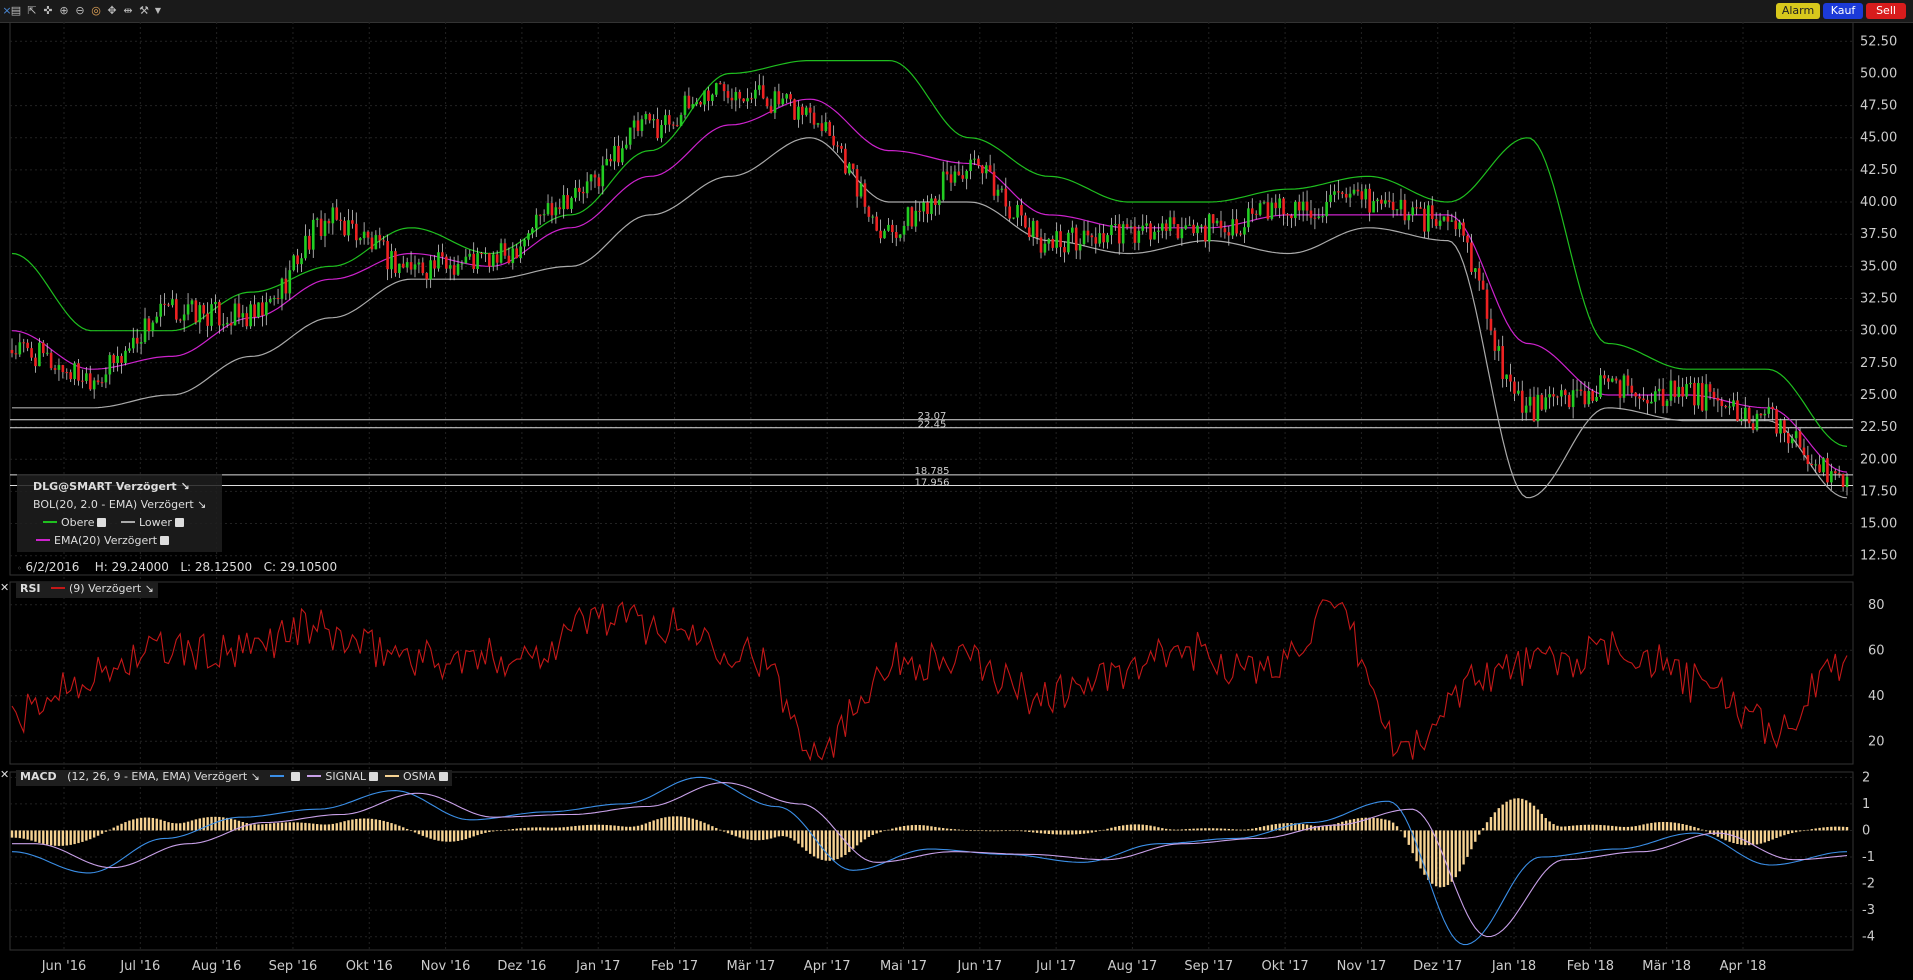 The image size is (1913, 980). What do you see at coordinates (32, 11) in the screenshot?
I see `cursor-icon: ⇱` at bounding box center [32, 11].